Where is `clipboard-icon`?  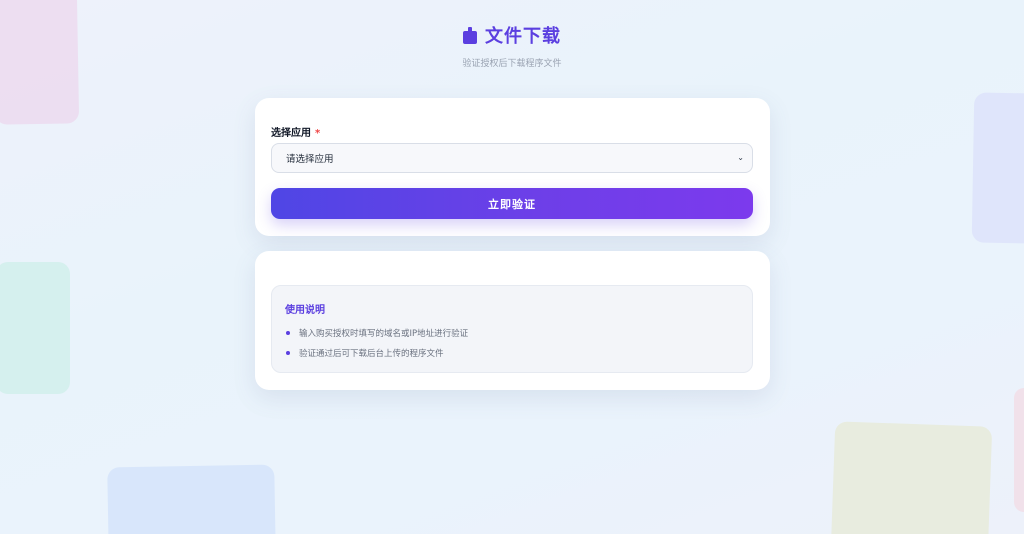 clipboard-icon is located at coordinates (470, 35).